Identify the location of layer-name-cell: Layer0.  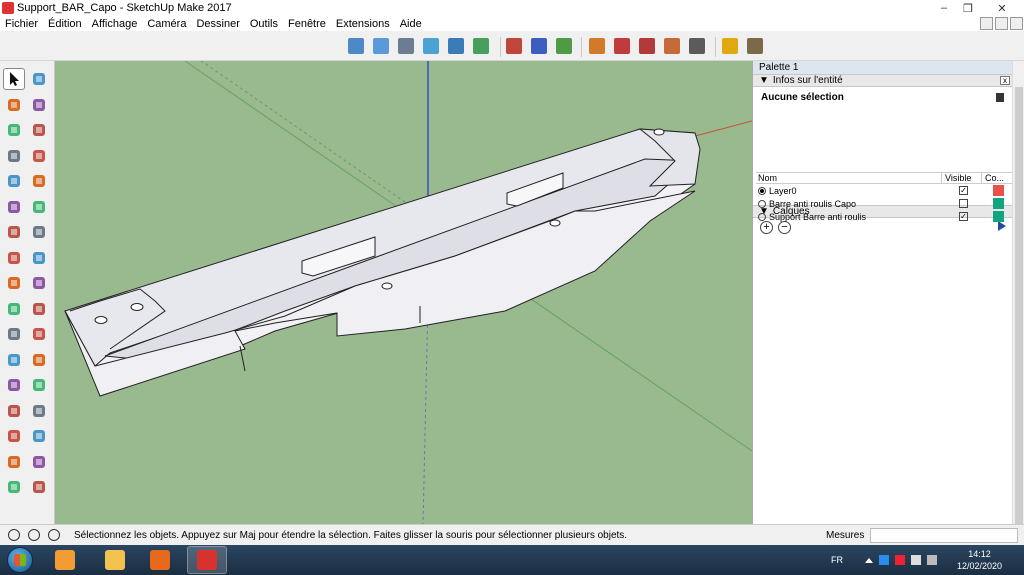
(849, 190).